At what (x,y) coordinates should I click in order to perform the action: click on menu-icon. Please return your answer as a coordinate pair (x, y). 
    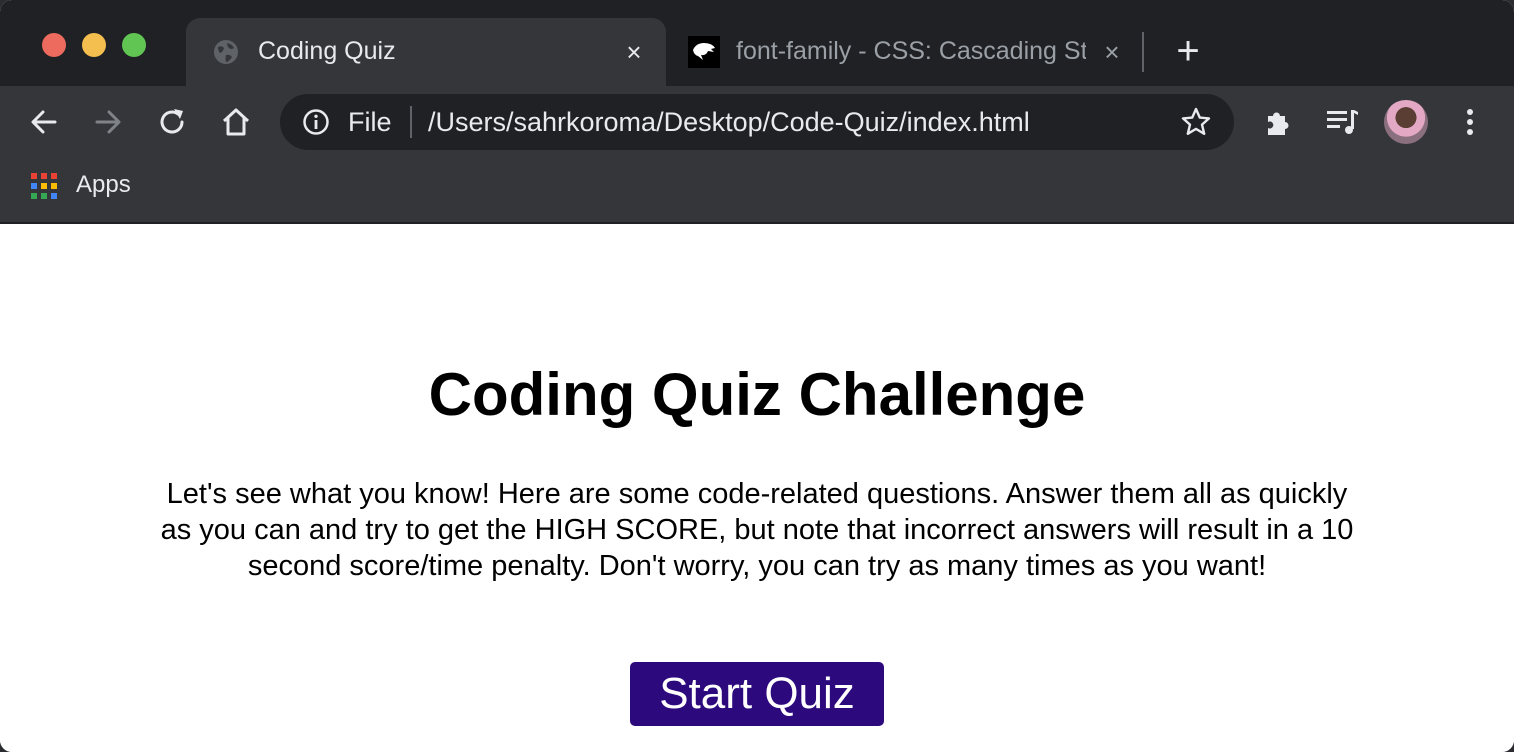
    Looking at the image, I should click on (1470, 122).